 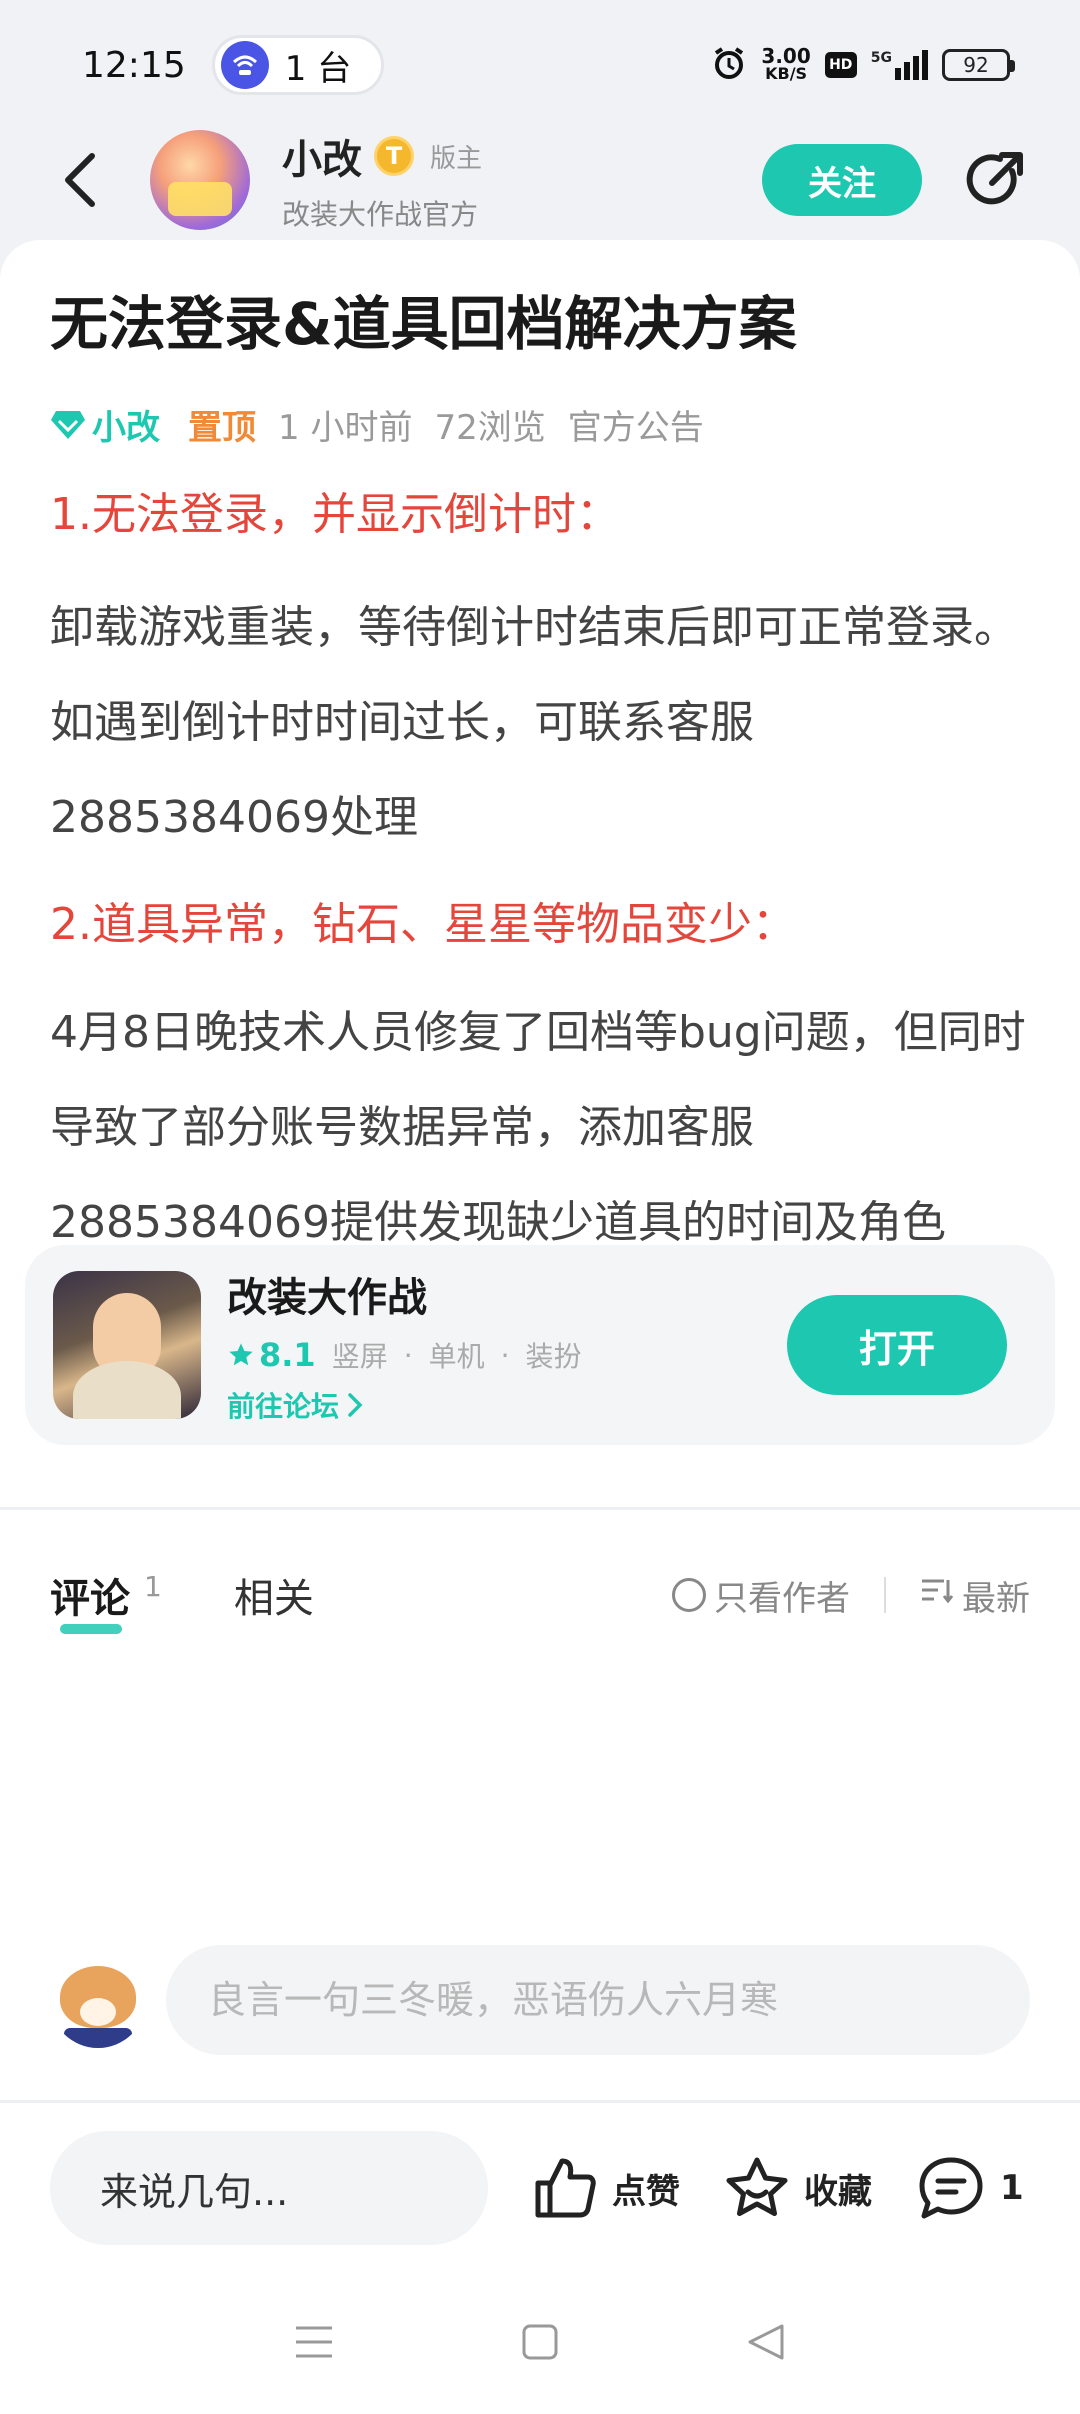 What do you see at coordinates (766, 2344) in the screenshot?
I see `back-nav-icon` at bounding box center [766, 2344].